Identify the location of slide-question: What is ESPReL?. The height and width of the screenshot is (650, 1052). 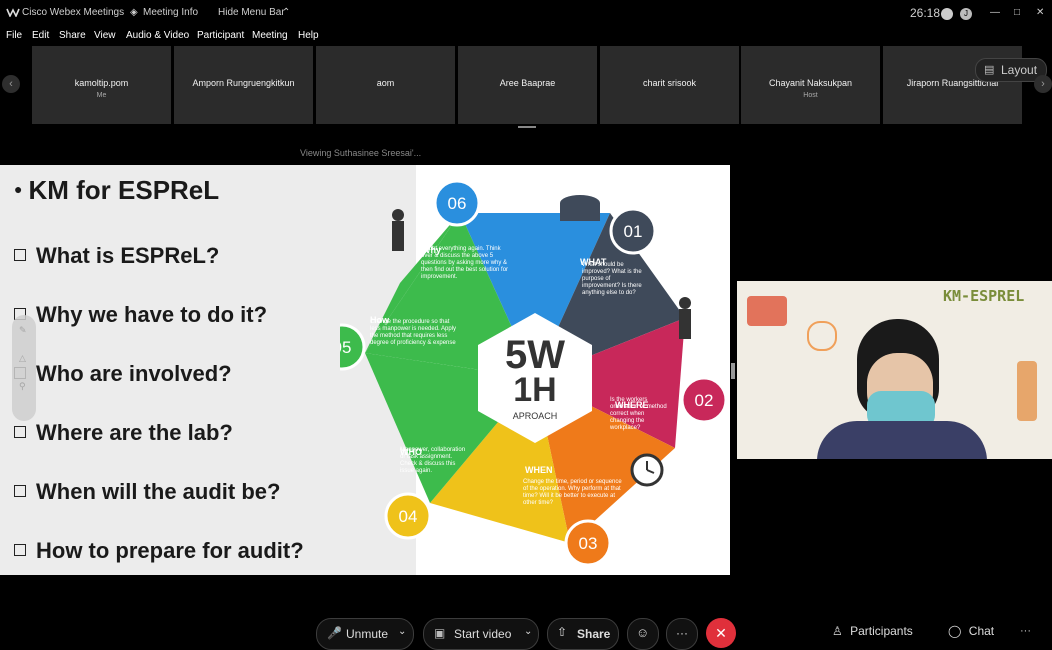
(116, 256).